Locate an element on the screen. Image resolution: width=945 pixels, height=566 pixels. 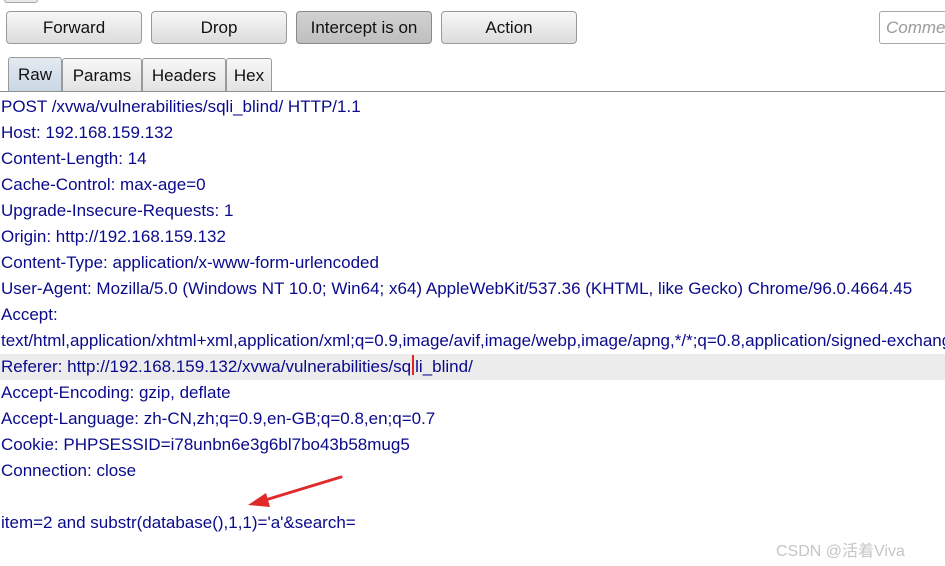
message-view-tabs: Raw Params Headers Hex is located at coordinates (140, 74).